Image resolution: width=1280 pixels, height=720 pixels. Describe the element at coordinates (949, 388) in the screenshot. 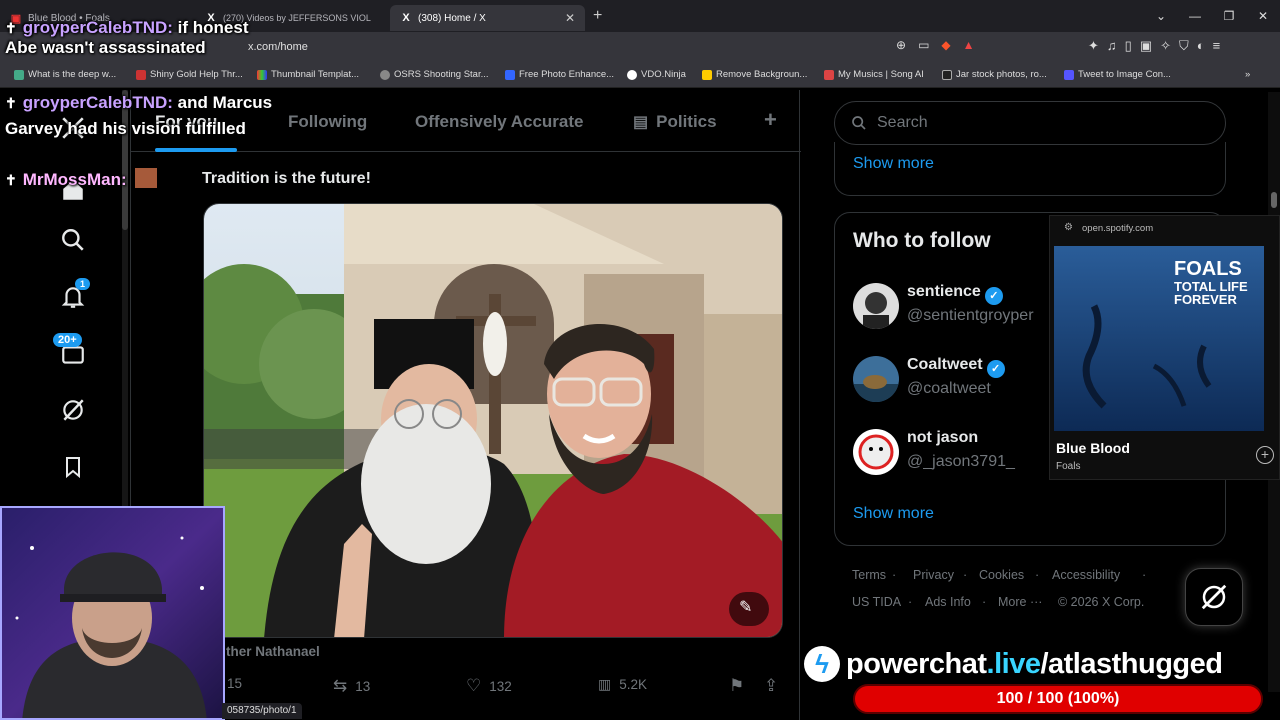

I see `user-handle: @coaltweet` at that location.